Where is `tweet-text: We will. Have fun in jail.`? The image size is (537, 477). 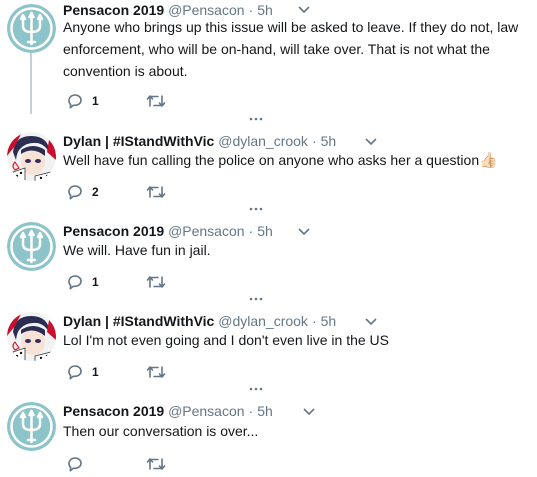
tweet-text: We will. Have fun in jail. is located at coordinates (137, 250).